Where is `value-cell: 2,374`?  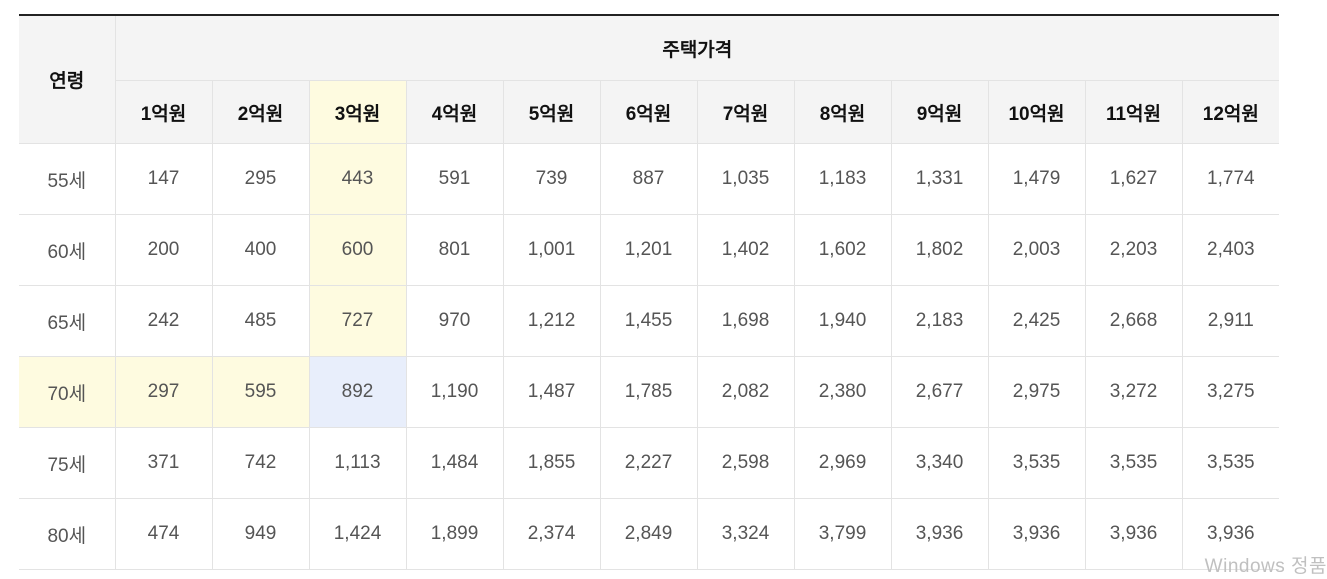
value-cell: 2,374 is located at coordinates (552, 534).